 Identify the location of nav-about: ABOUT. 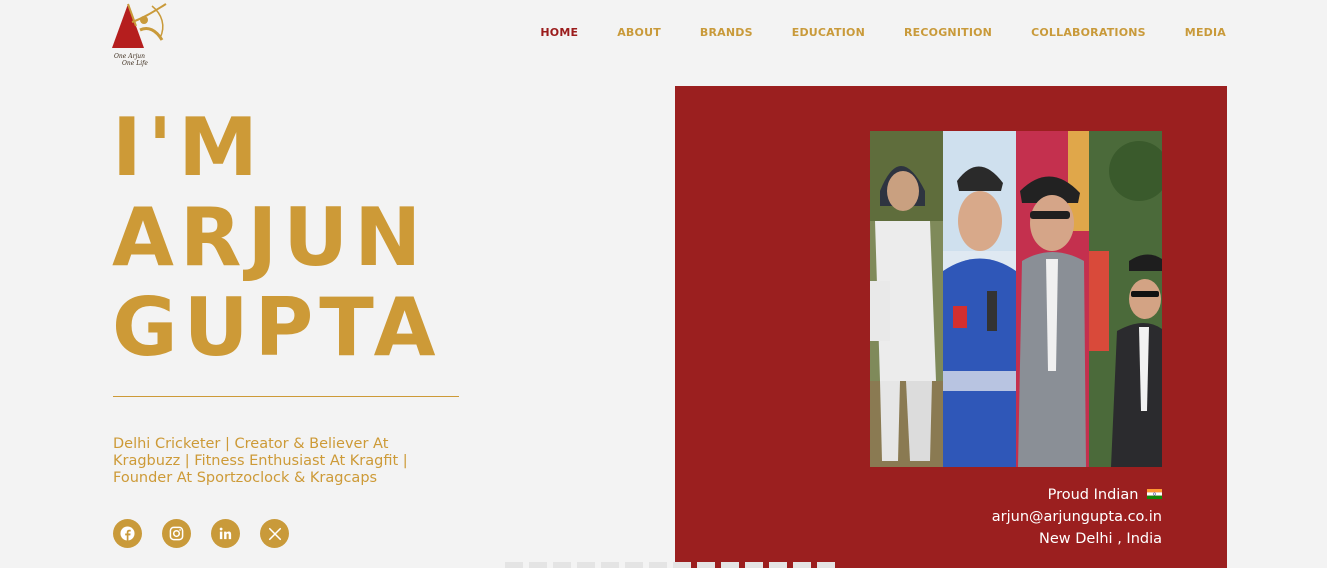
(639, 32).